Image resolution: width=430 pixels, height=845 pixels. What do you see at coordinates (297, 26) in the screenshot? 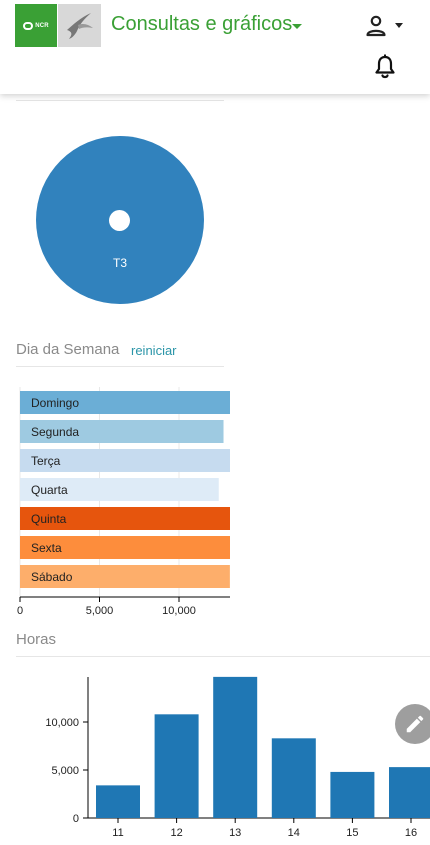
I see `caret-down-icon` at bounding box center [297, 26].